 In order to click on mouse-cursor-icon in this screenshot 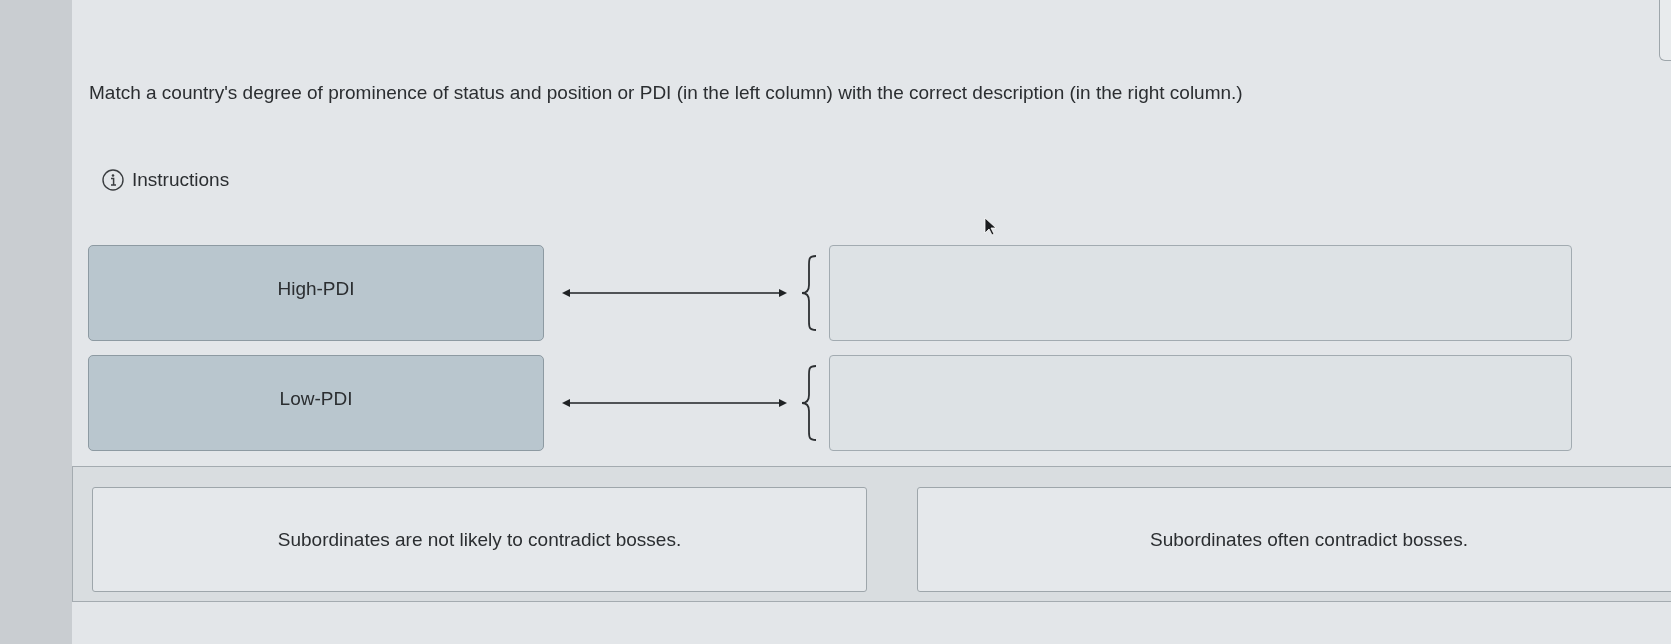, I will do `click(990, 226)`.